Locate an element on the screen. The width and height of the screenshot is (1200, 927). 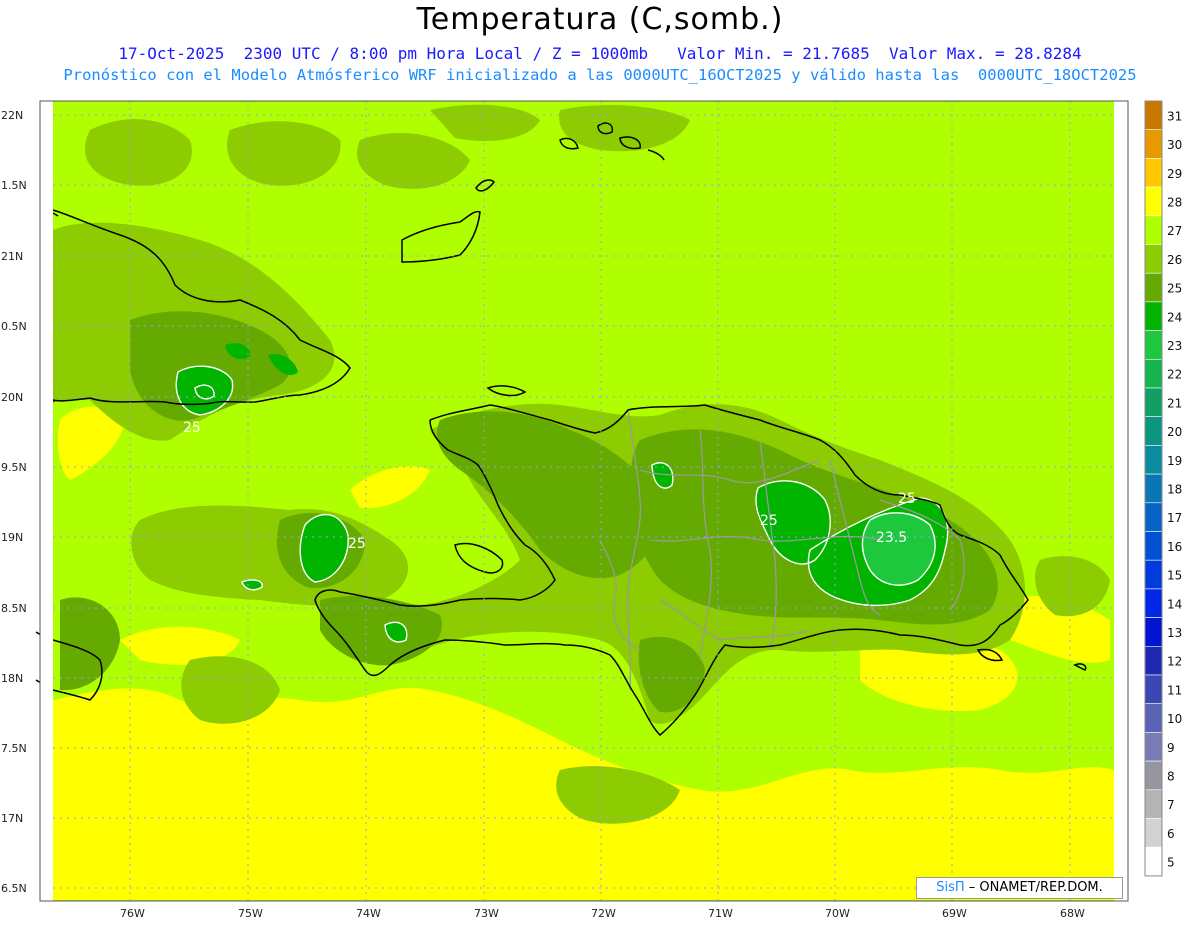
lat-label: 20N is located at coordinates (12, 397).